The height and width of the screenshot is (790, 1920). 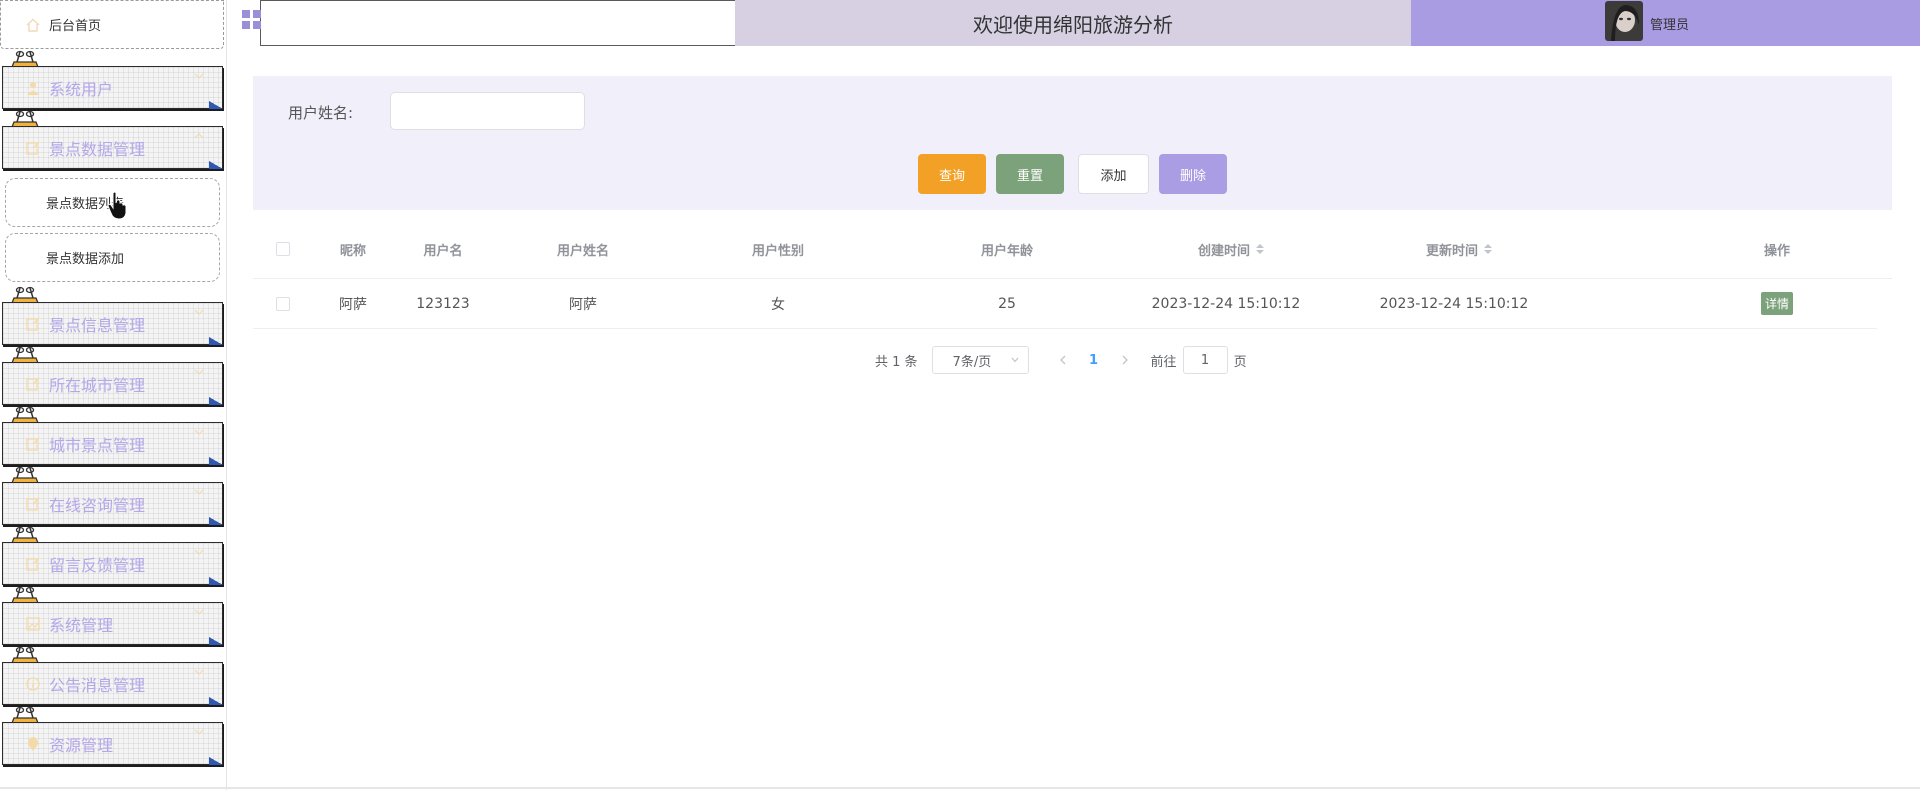 I want to click on submenu-item-attraction-add: 景点数据添加, so click(x=112, y=257).